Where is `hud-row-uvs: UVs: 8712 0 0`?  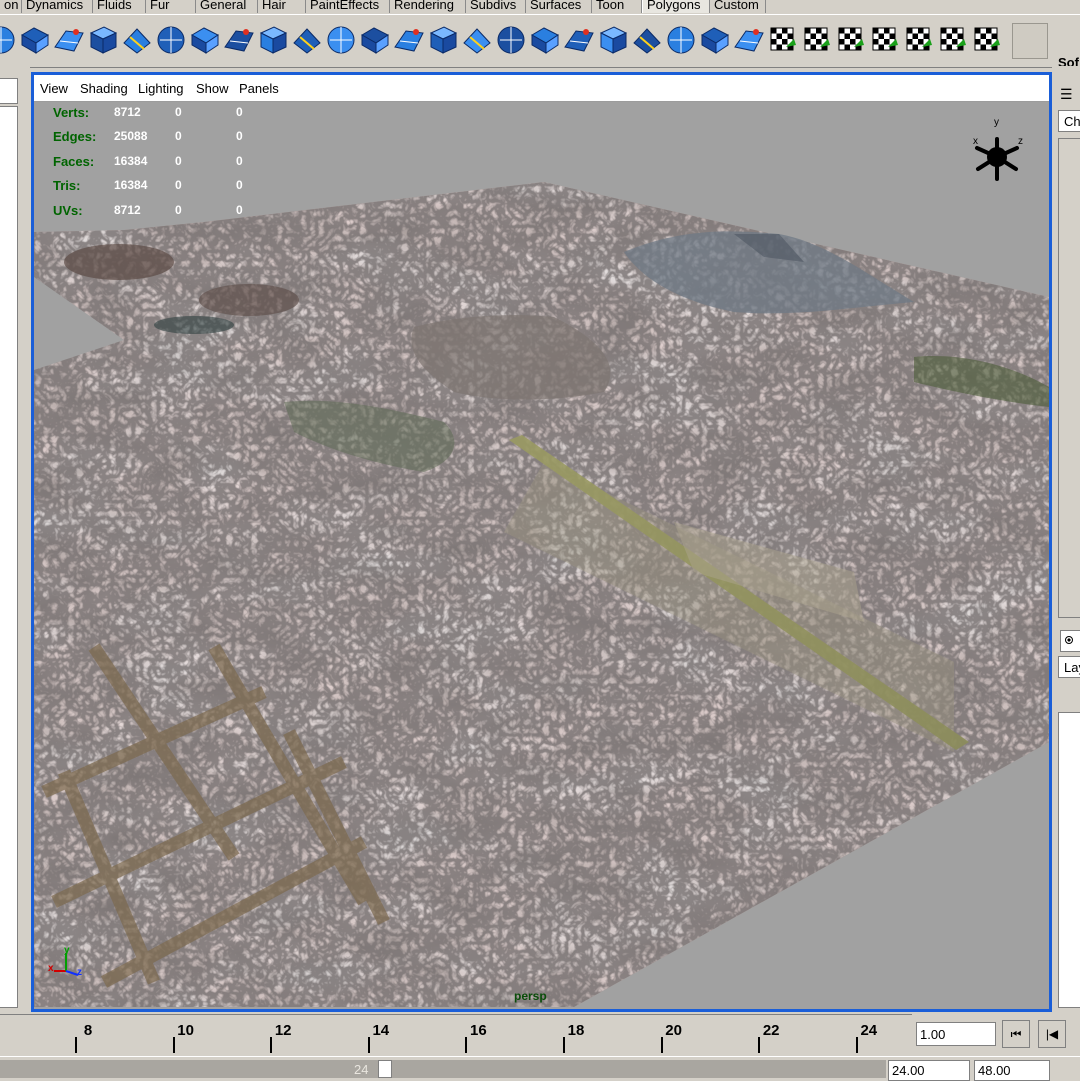 hud-row-uvs: UVs: 8712 0 0 is located at coordinates (168, 215).